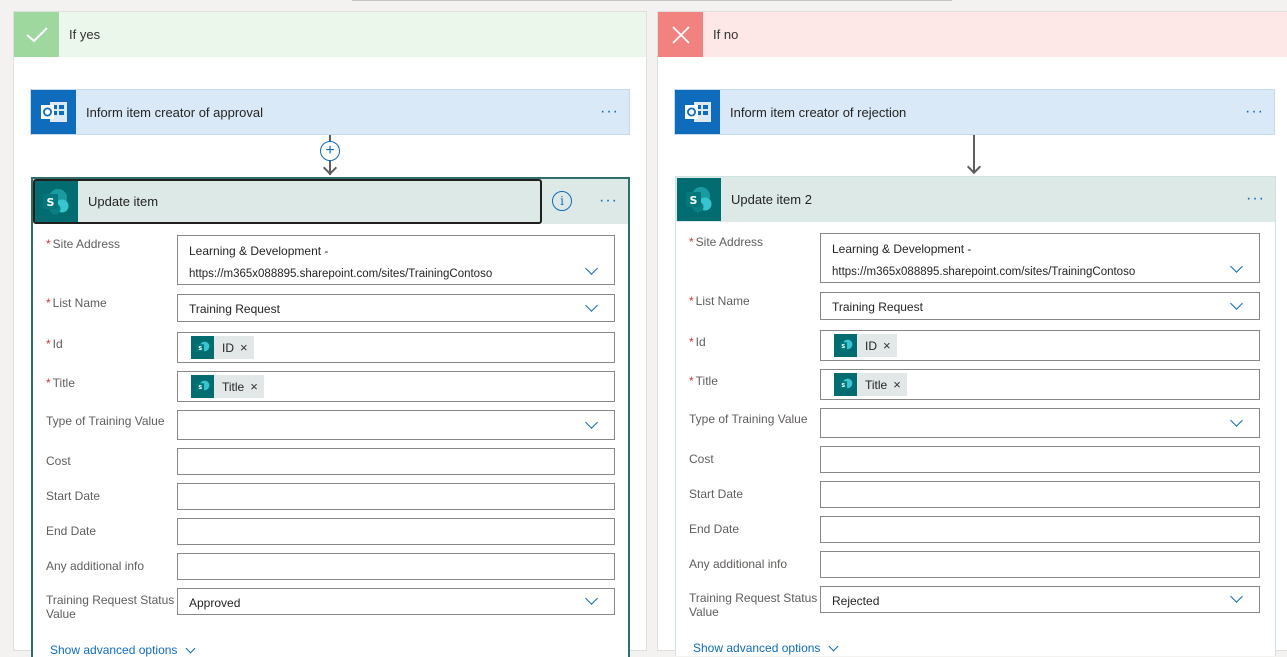 Image resolution: width=1287 pixels, height=657 pixels. I want to click on card-header-update-item-2: S Update item 2 ···, so click(975, 199).